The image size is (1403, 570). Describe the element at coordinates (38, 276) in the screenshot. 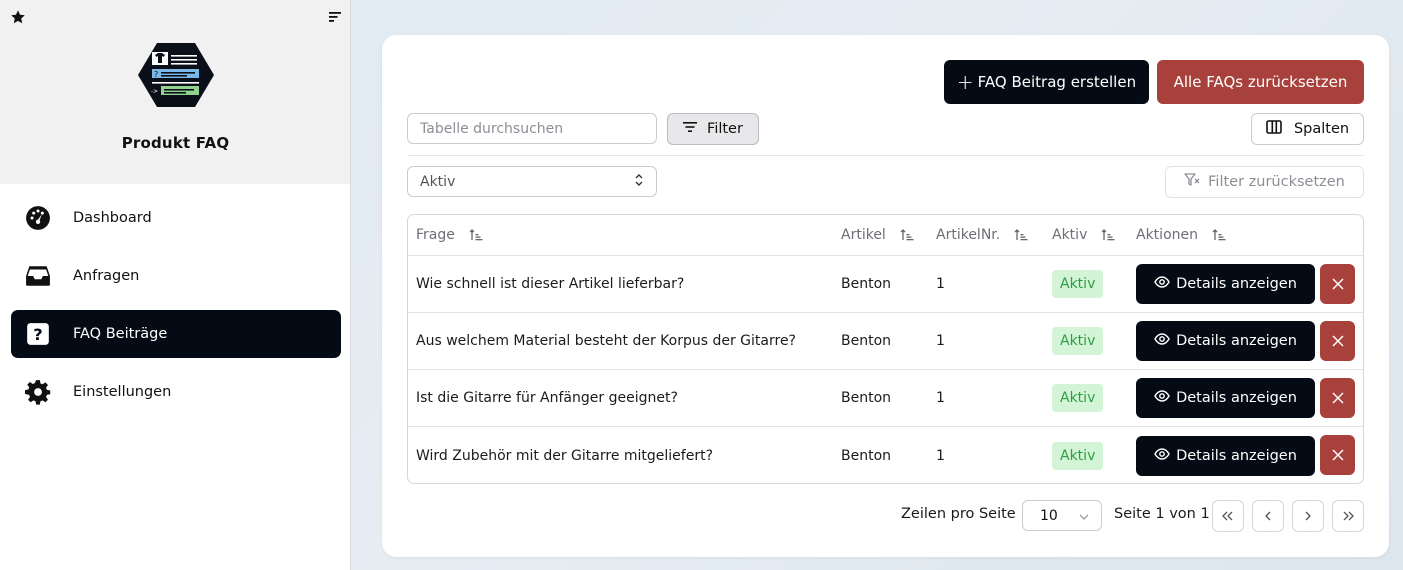

I see `inbox-icon` at that location.